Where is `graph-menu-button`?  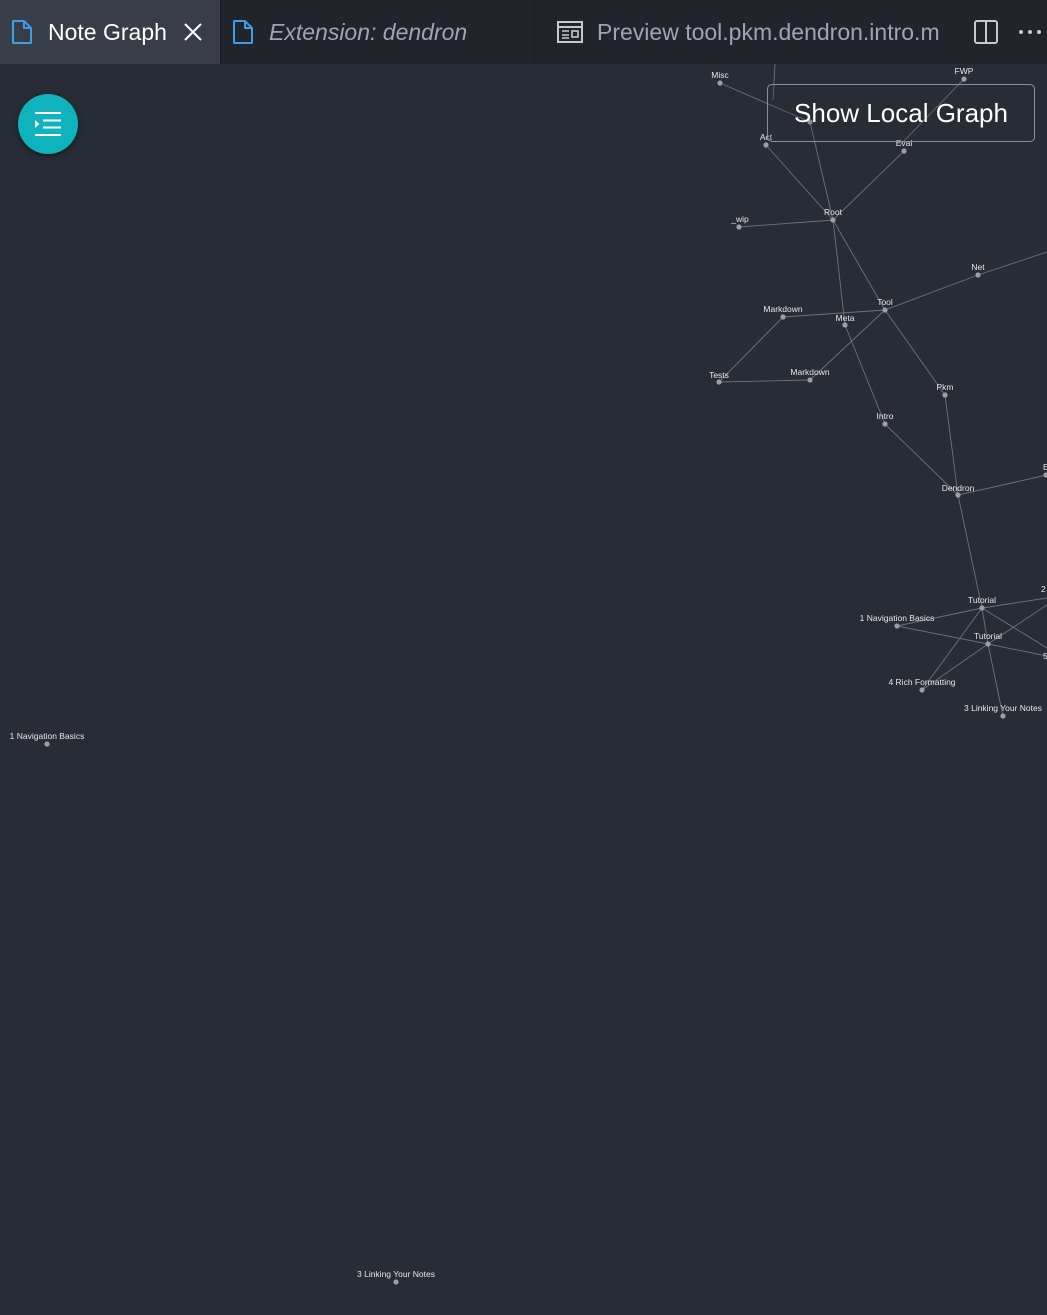 graph-menu-button is located at coordinates (48, 124).